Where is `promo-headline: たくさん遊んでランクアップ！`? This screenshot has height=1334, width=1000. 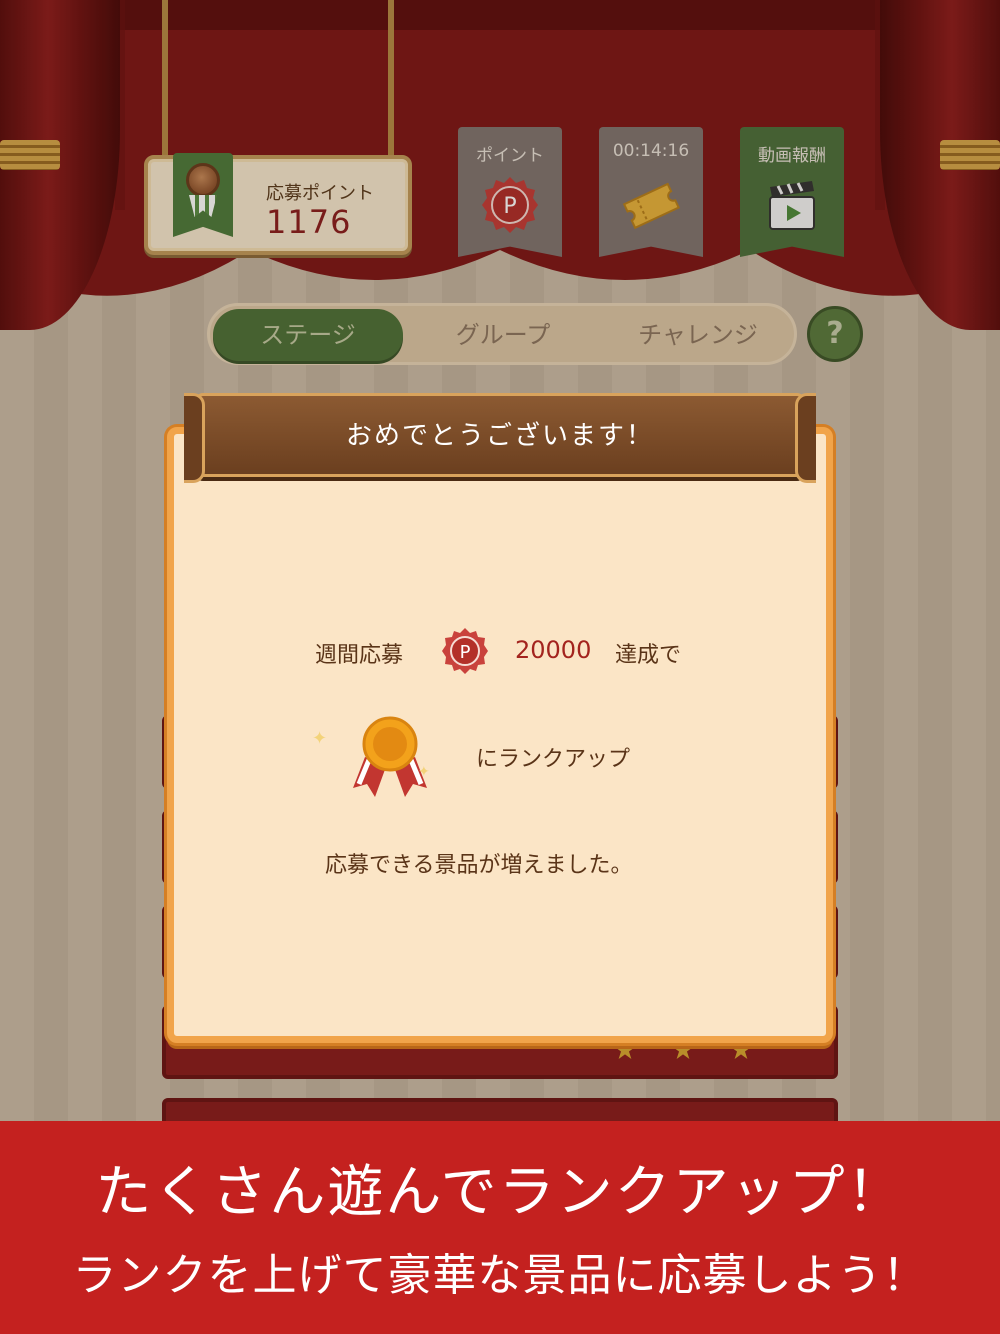 promo-headline: たくさん遊んでランクアップ！ is located at coordinates (500, 1192).